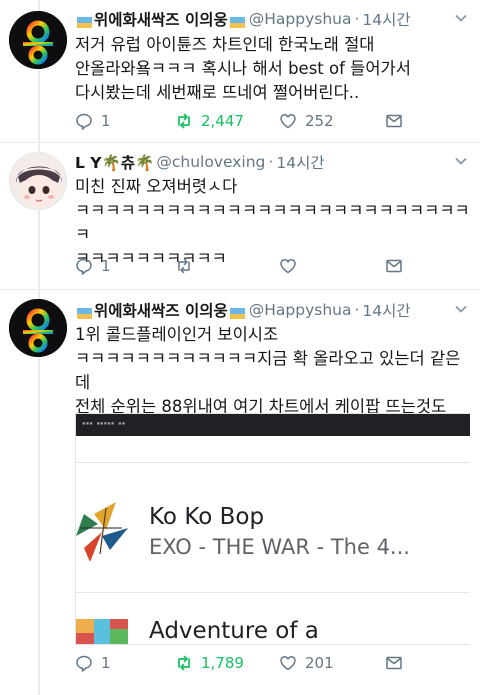 Image resolution: width=480 pixels, height=695 pixels. I want to click on avatar-cartoon-image, so click(38, 181).